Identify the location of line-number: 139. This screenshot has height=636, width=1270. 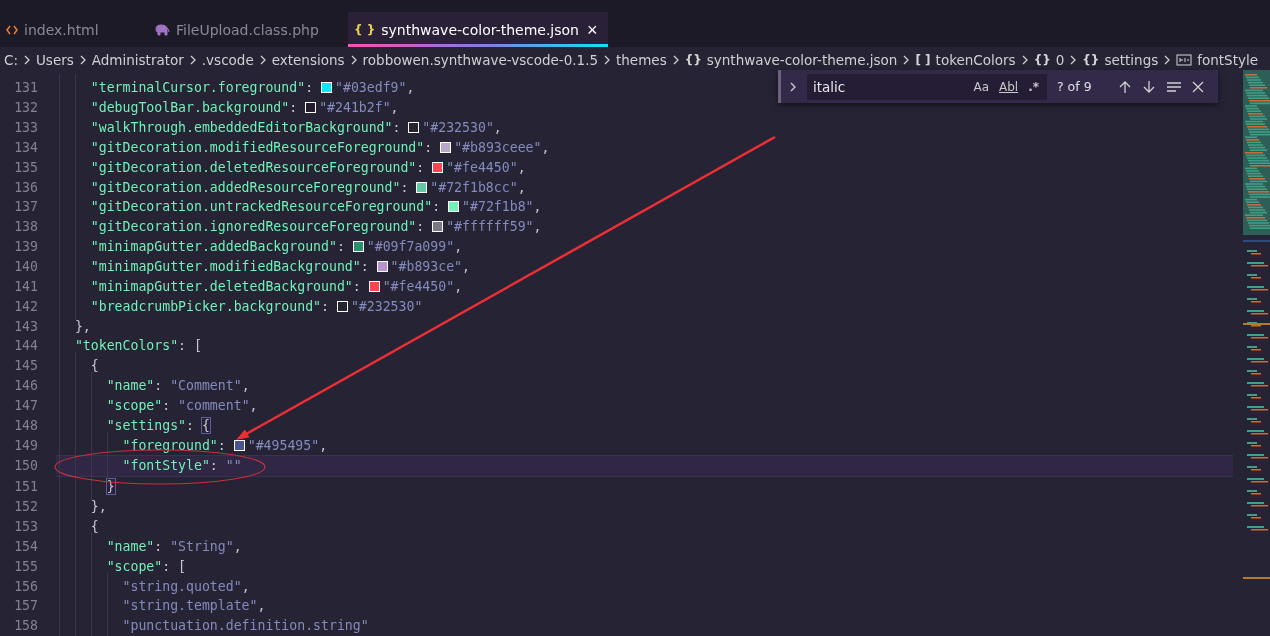
(26, 247).